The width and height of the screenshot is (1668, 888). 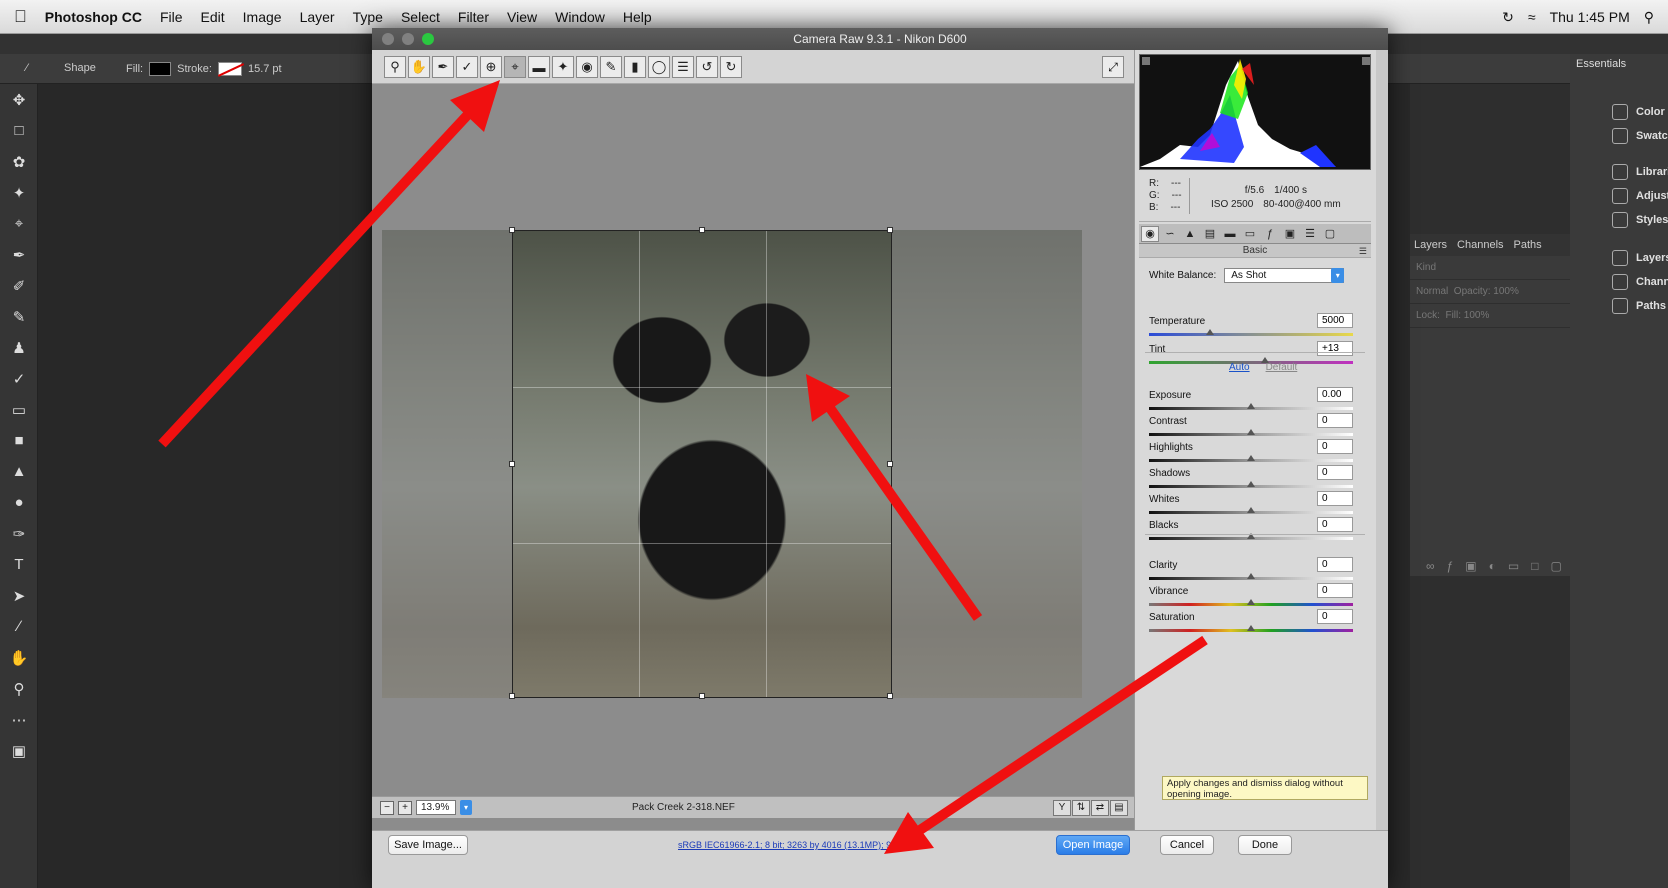 What do you see at coordinates (1590, 17) in the screenshot?
I see `clock: Thu 1:45 PM` at bounding box center [1590, 17].